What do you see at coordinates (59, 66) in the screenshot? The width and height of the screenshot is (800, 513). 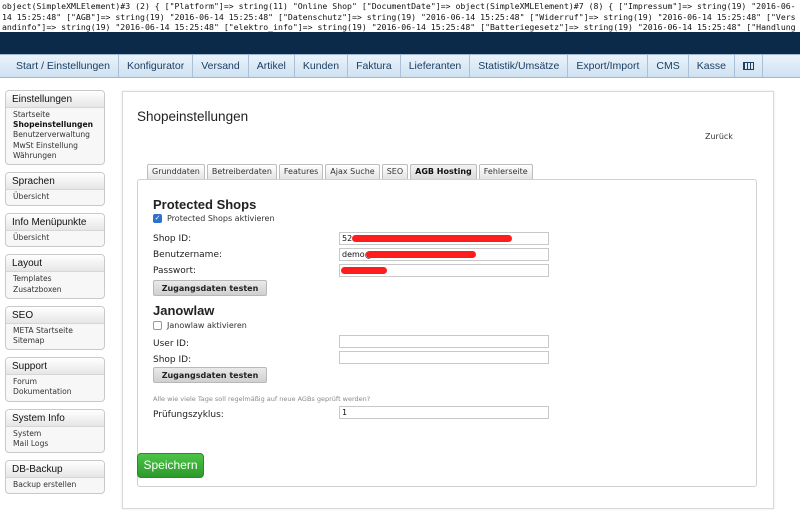 I see `nav-start: Start / Einstellungen` at bounding box center [59, 66].